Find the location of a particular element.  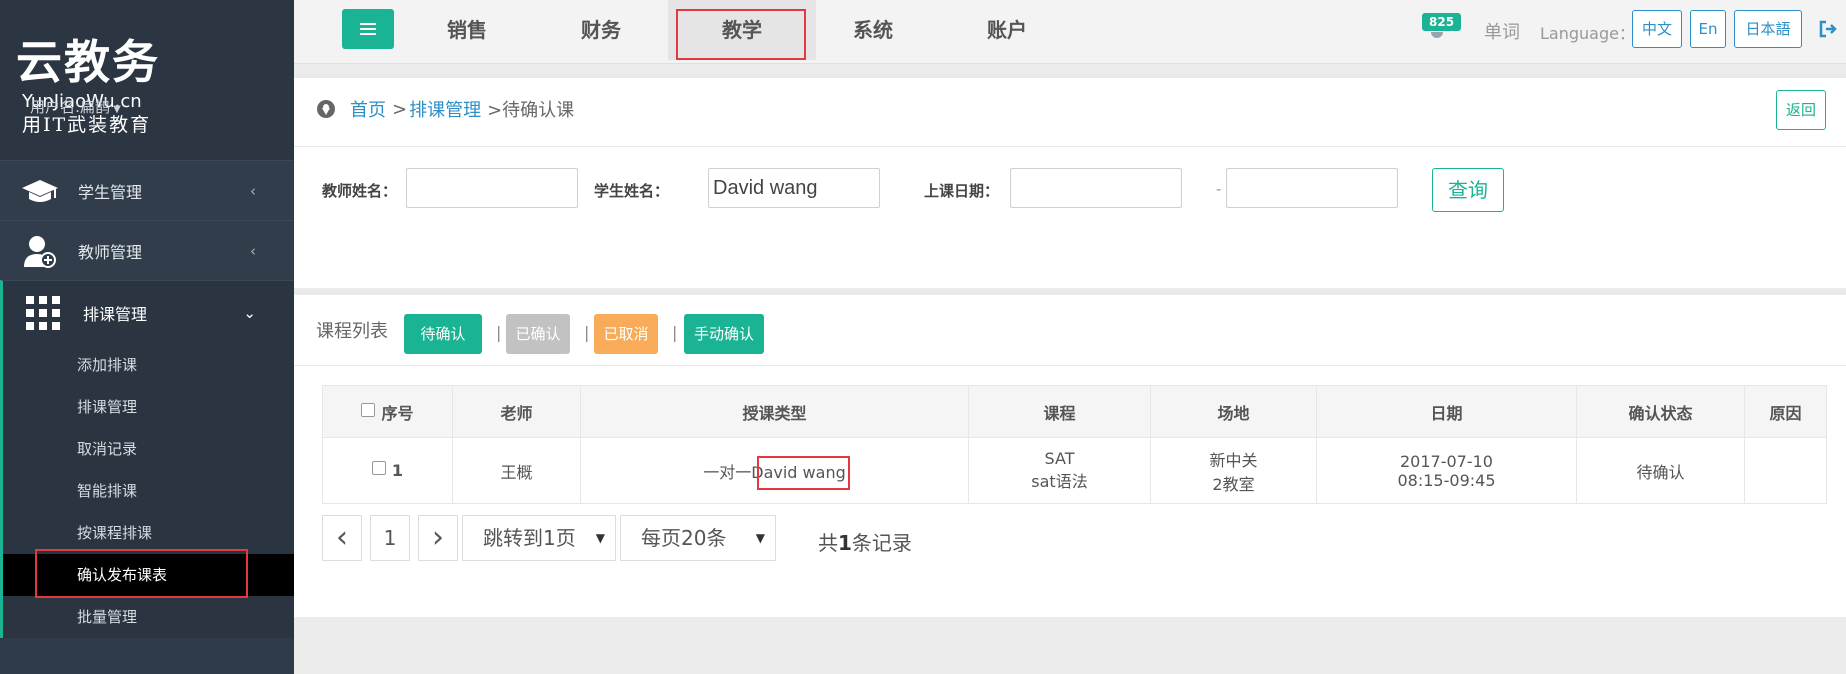

language-label: Language： is located at coordinates (1587, 33).